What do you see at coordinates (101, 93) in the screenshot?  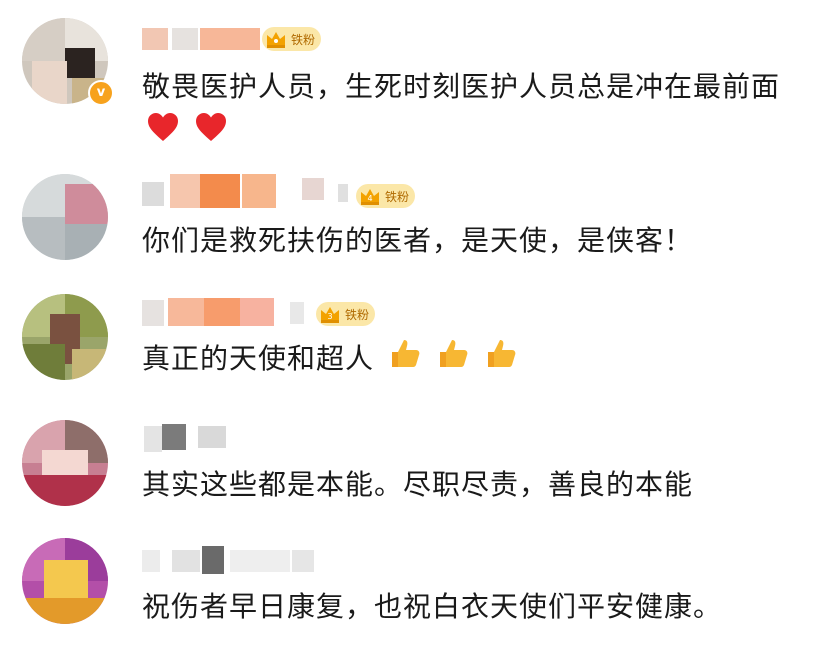 I see `verified-v-icon: v` at bounding box center [101, 93].